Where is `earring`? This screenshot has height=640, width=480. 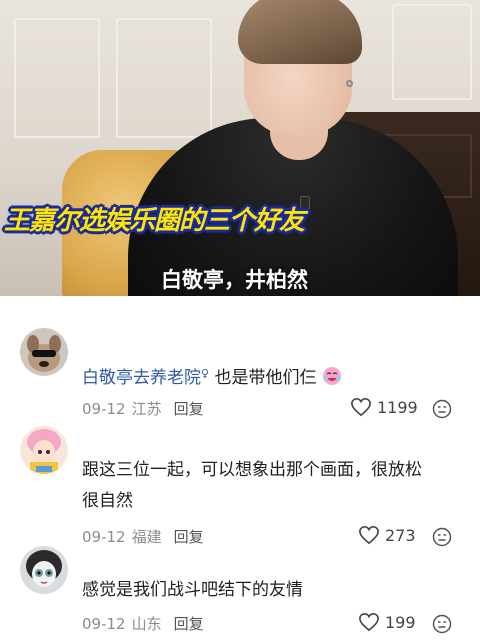
earring is located at coordinates (349, 83).